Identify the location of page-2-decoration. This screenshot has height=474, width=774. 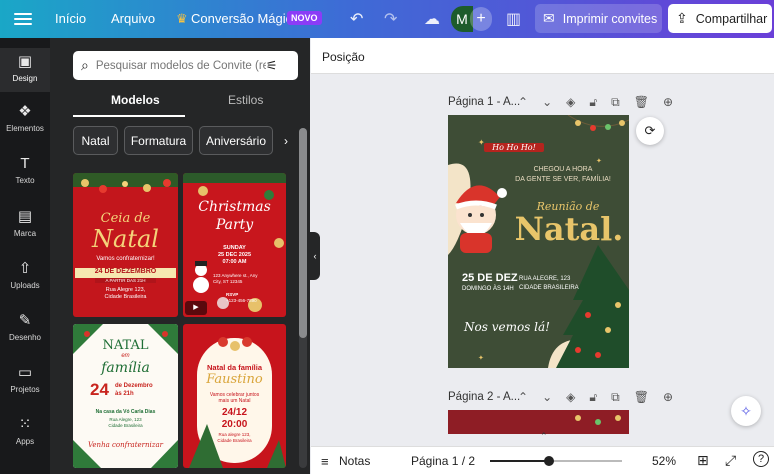
(598, 420).